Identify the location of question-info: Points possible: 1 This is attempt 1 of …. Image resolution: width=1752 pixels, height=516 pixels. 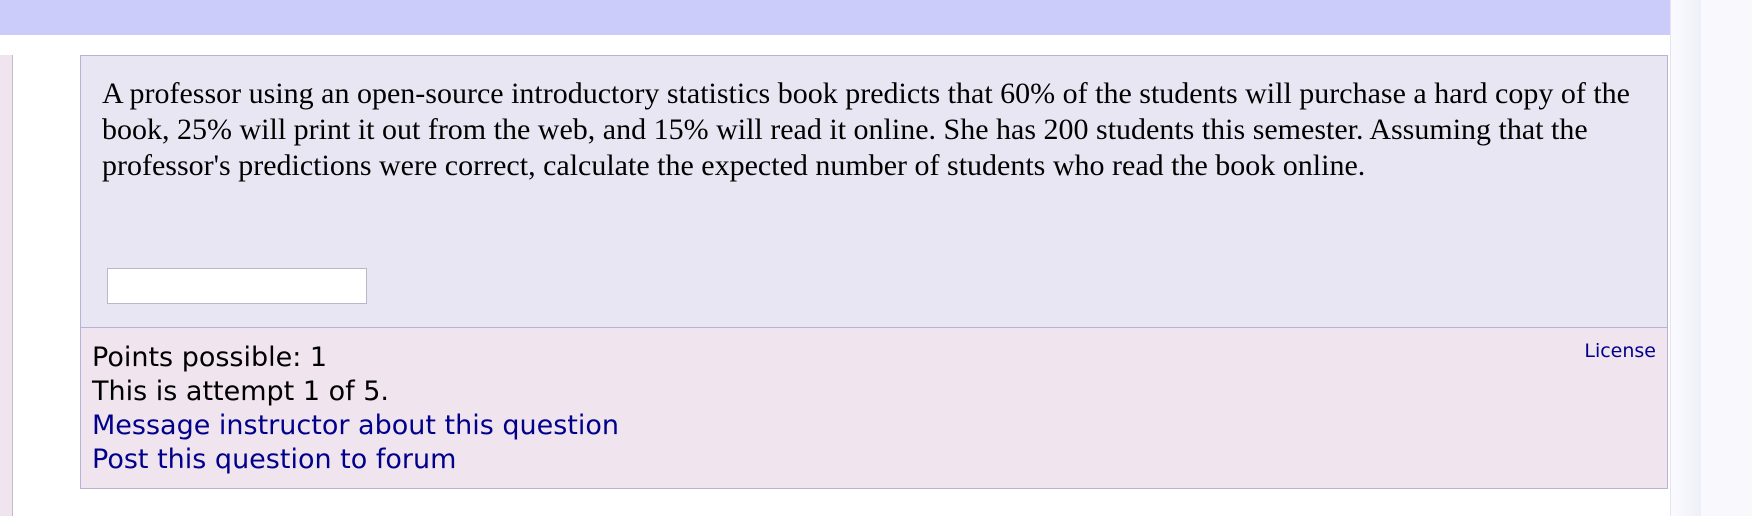
(355, 409).